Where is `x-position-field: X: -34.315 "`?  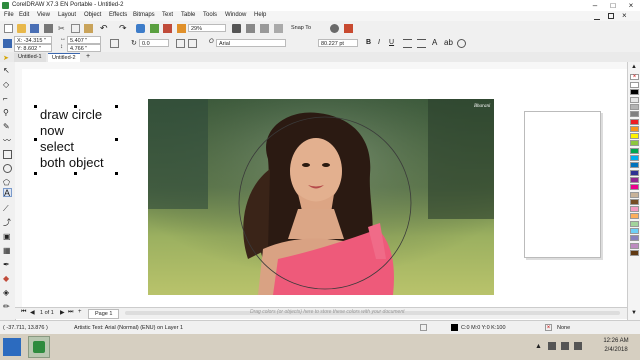
x-position-field: X: -34.315 " is located at coordinates (33, 40).